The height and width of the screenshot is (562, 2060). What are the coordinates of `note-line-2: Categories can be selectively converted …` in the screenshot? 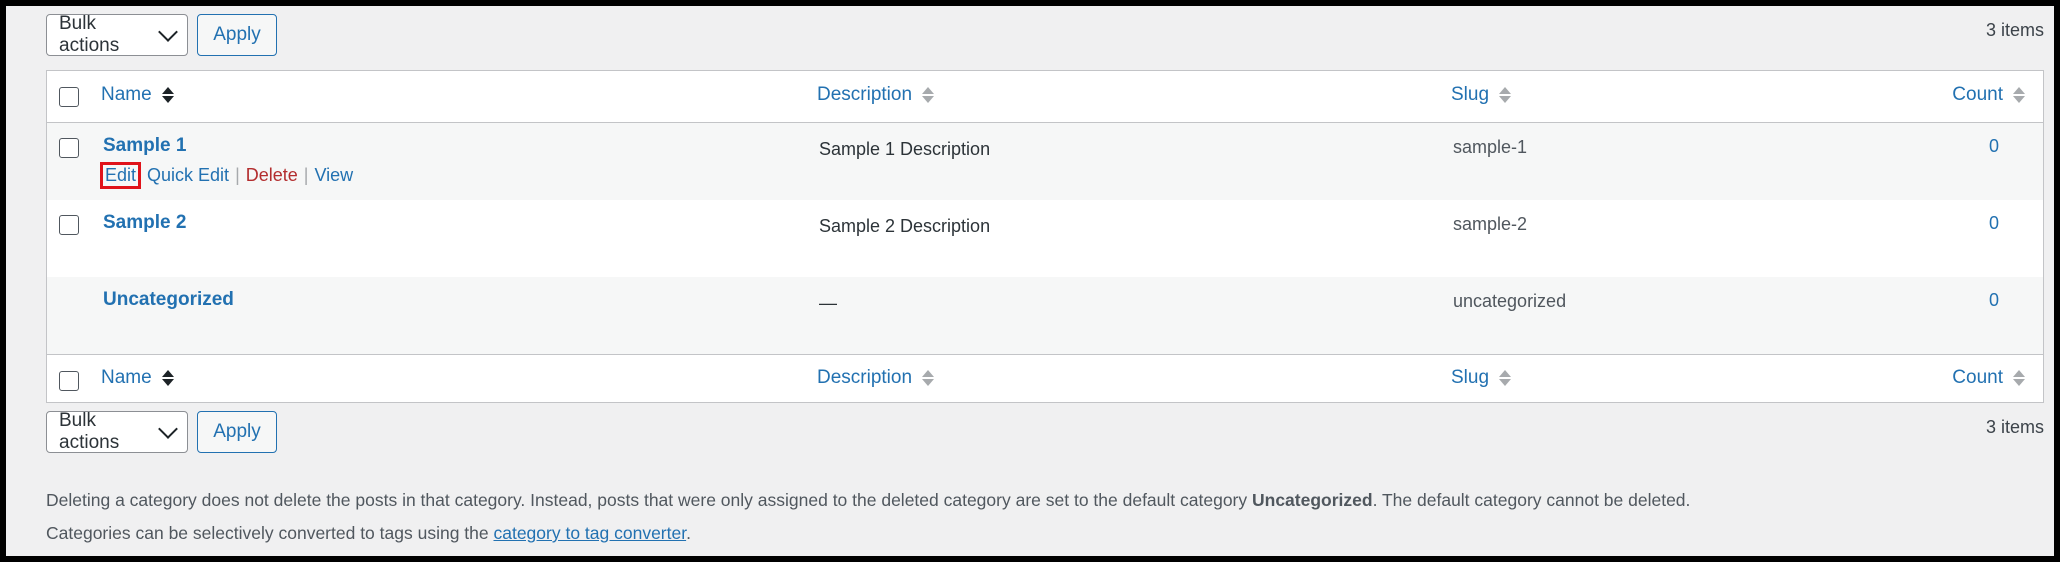 It's located at (868, 533).